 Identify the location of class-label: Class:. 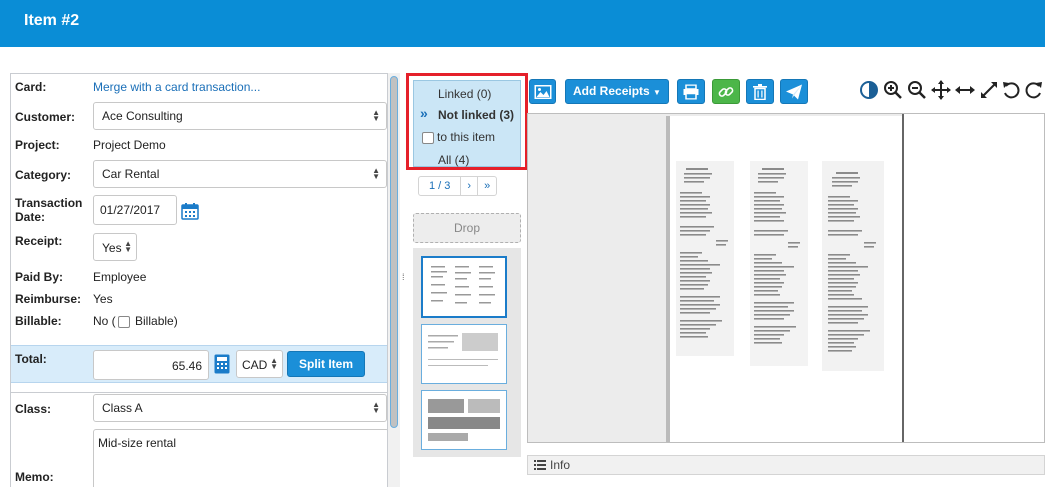
(33, 409).